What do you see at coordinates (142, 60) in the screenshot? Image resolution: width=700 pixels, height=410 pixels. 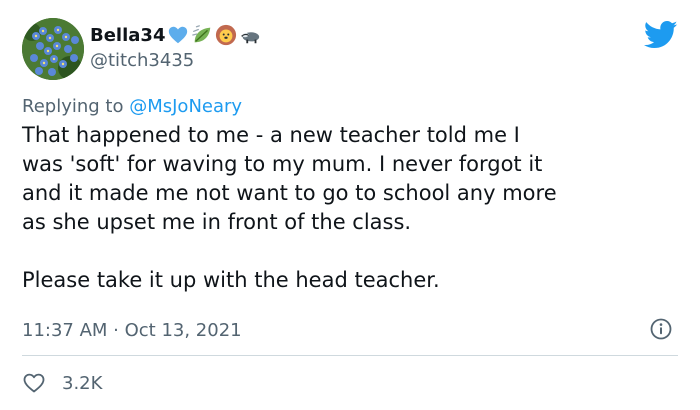 I see `user-handle: @titch3435` at bounding box center [142, 60].